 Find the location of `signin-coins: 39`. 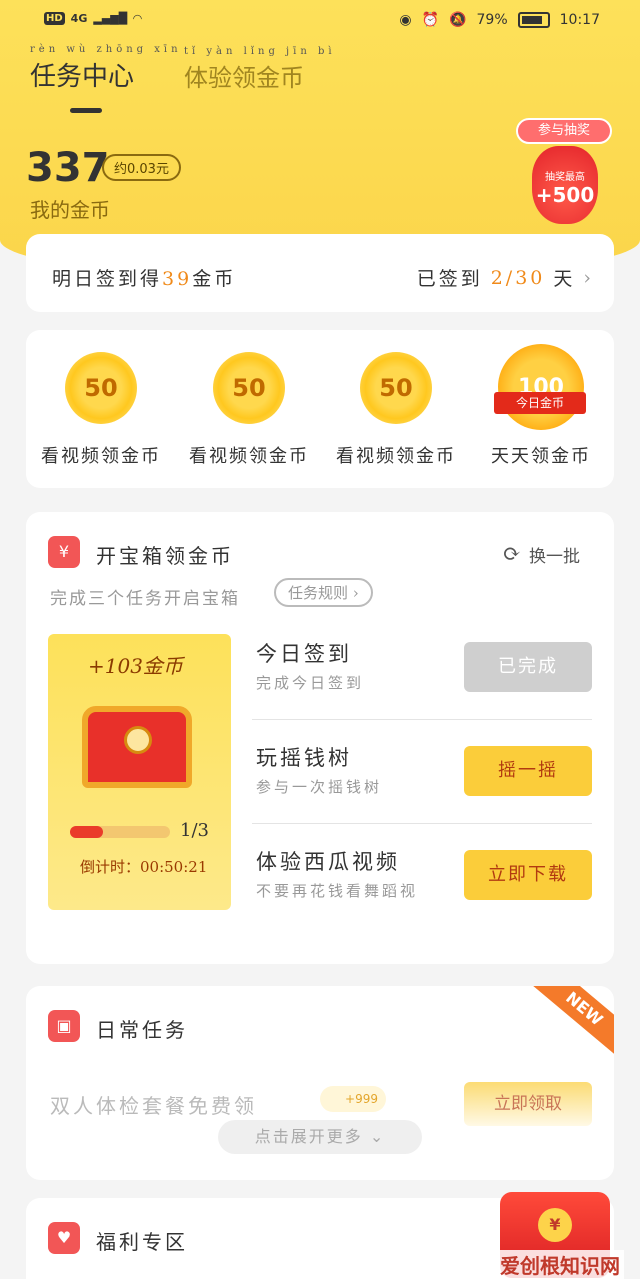

signin-coins: 39 is located at coordinates (177, 279).